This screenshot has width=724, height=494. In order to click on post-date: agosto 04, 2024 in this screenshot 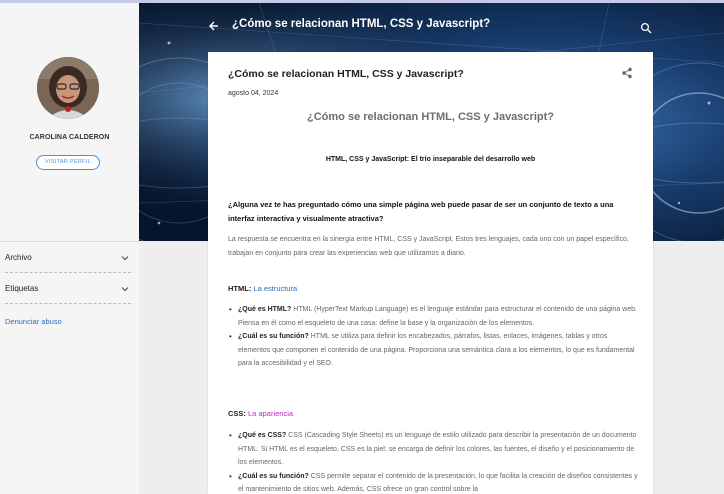, I will do `click(253, 93)`.